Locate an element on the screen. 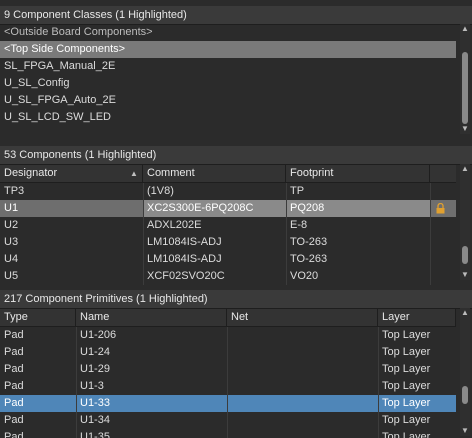 This screenshot has width=472, height=438. col-layer: Layer is located at coordinates (417, 317).